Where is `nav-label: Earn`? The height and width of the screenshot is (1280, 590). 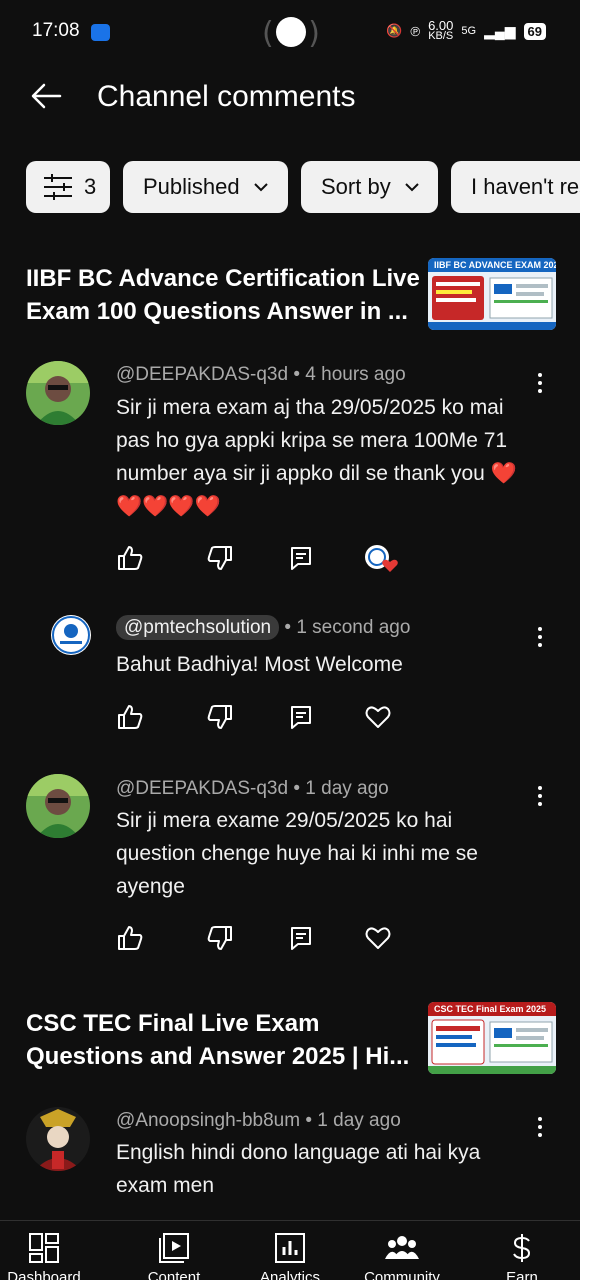 nav-label: Earn is located at coordinates (522, 1274).